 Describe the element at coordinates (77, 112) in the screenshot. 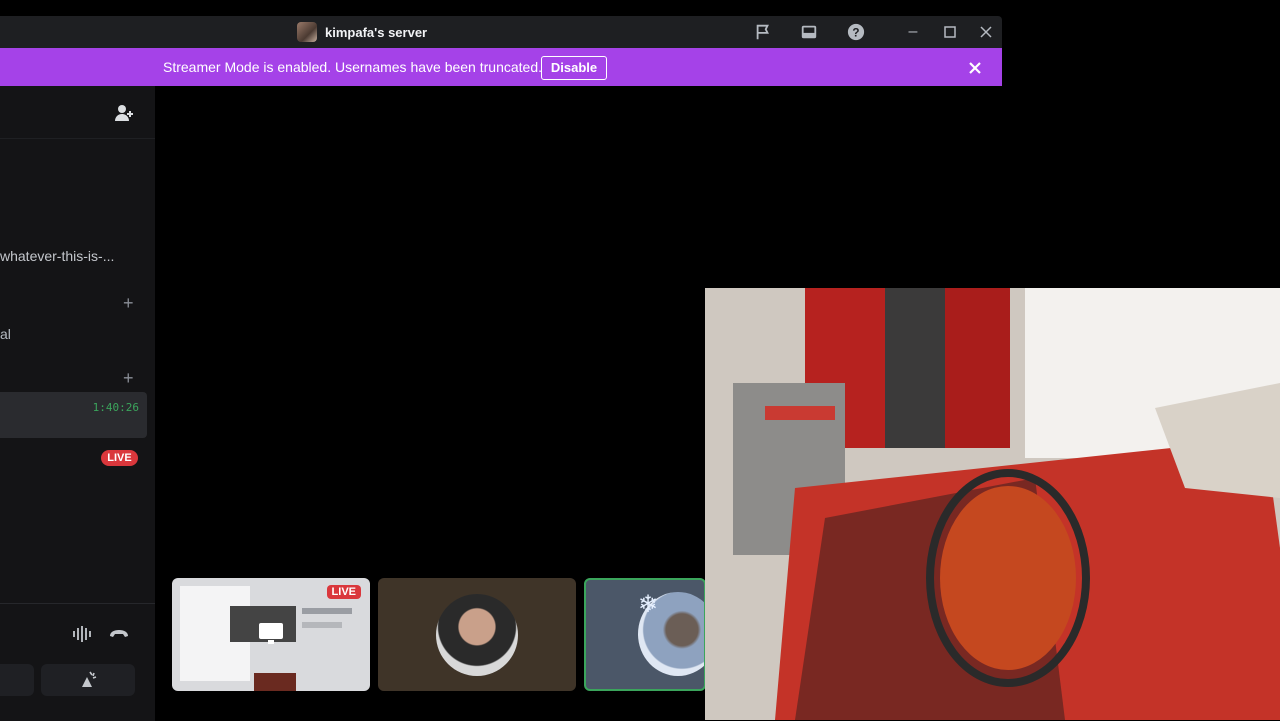

I see `sidebar-header` at that location.